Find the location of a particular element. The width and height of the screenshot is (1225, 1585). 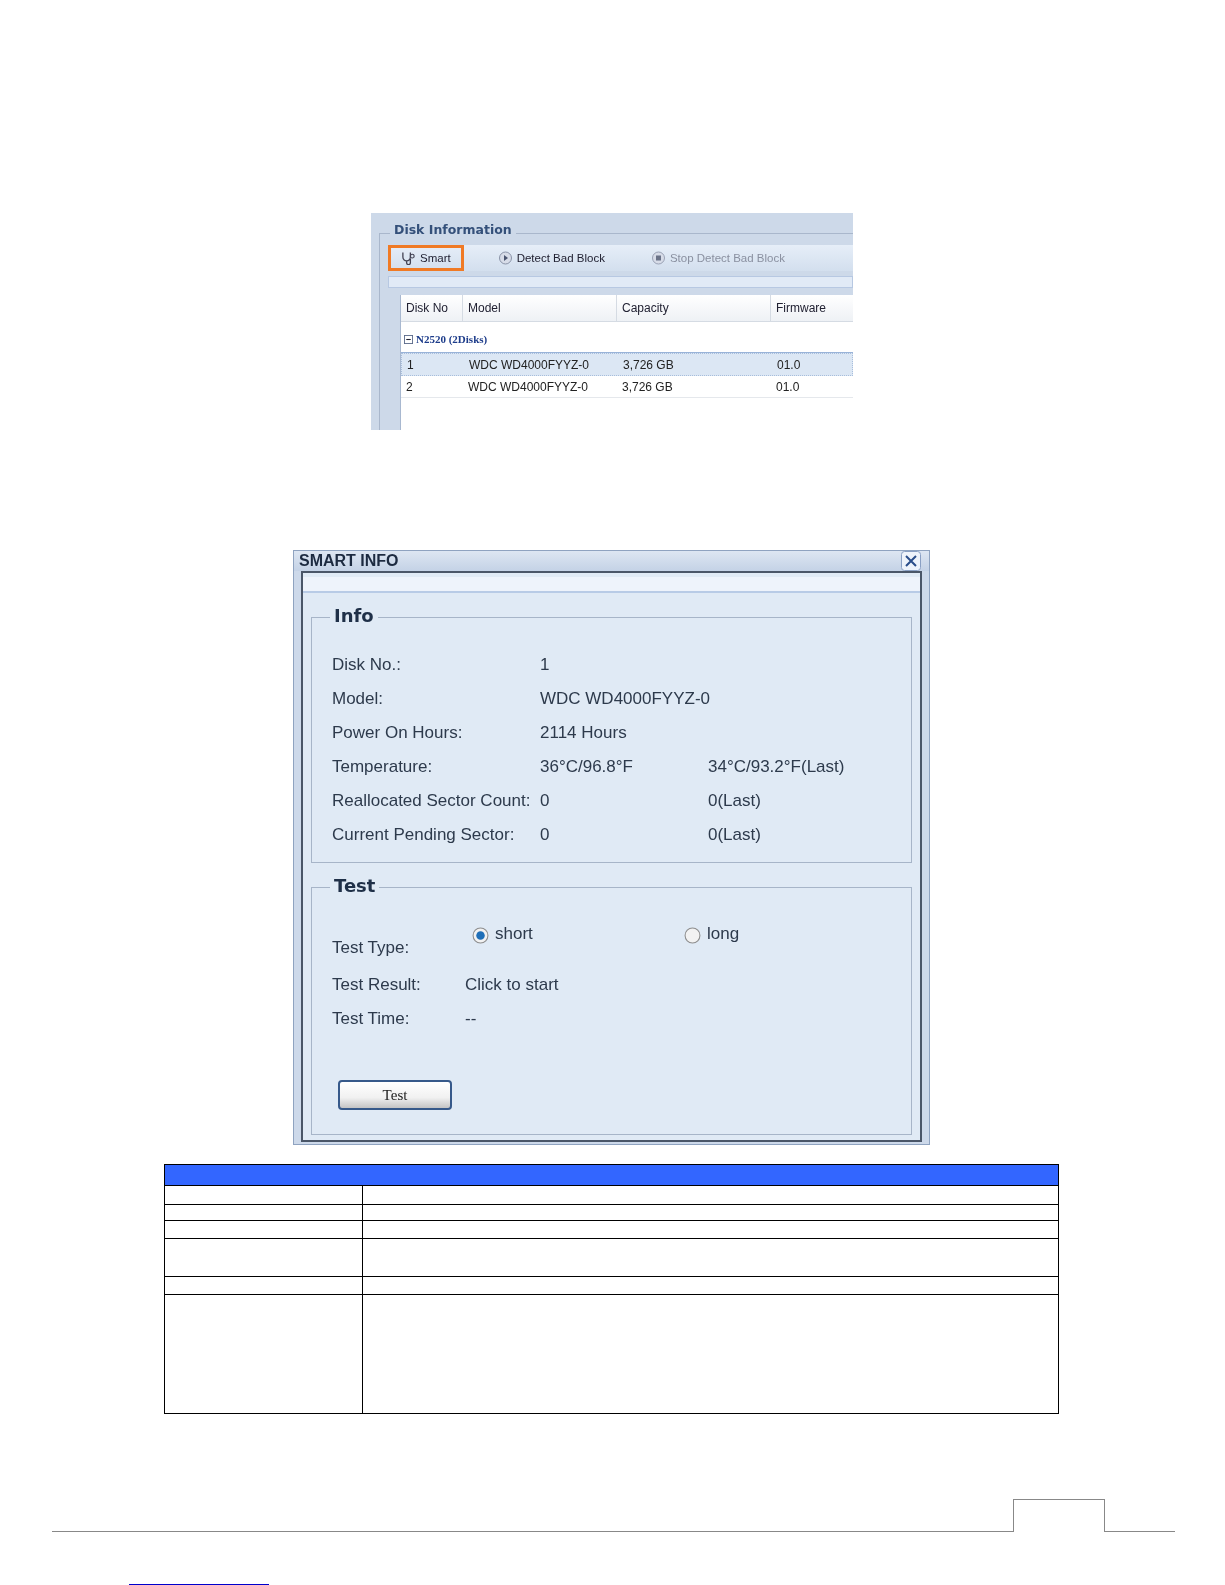

field-value: WDC WD4000FYYZ-0 is located at coordinates (624, 699).